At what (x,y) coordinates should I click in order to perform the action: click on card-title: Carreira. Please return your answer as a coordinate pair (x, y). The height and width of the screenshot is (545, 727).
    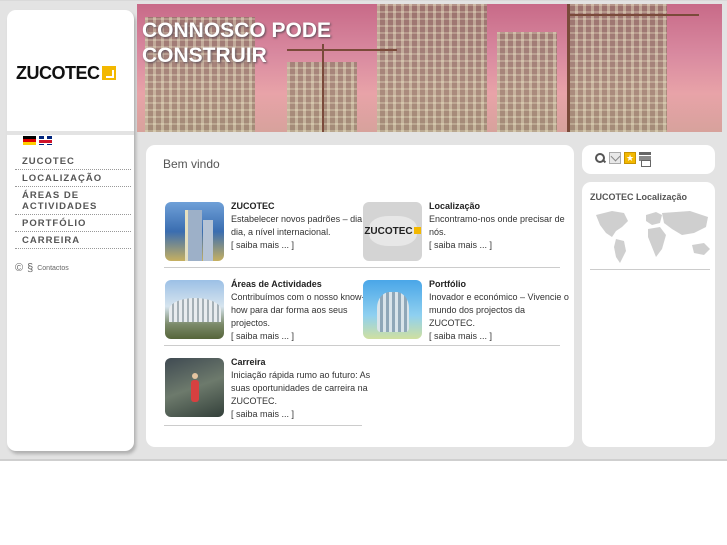
    Looking at the image, I should click on (301, 362).